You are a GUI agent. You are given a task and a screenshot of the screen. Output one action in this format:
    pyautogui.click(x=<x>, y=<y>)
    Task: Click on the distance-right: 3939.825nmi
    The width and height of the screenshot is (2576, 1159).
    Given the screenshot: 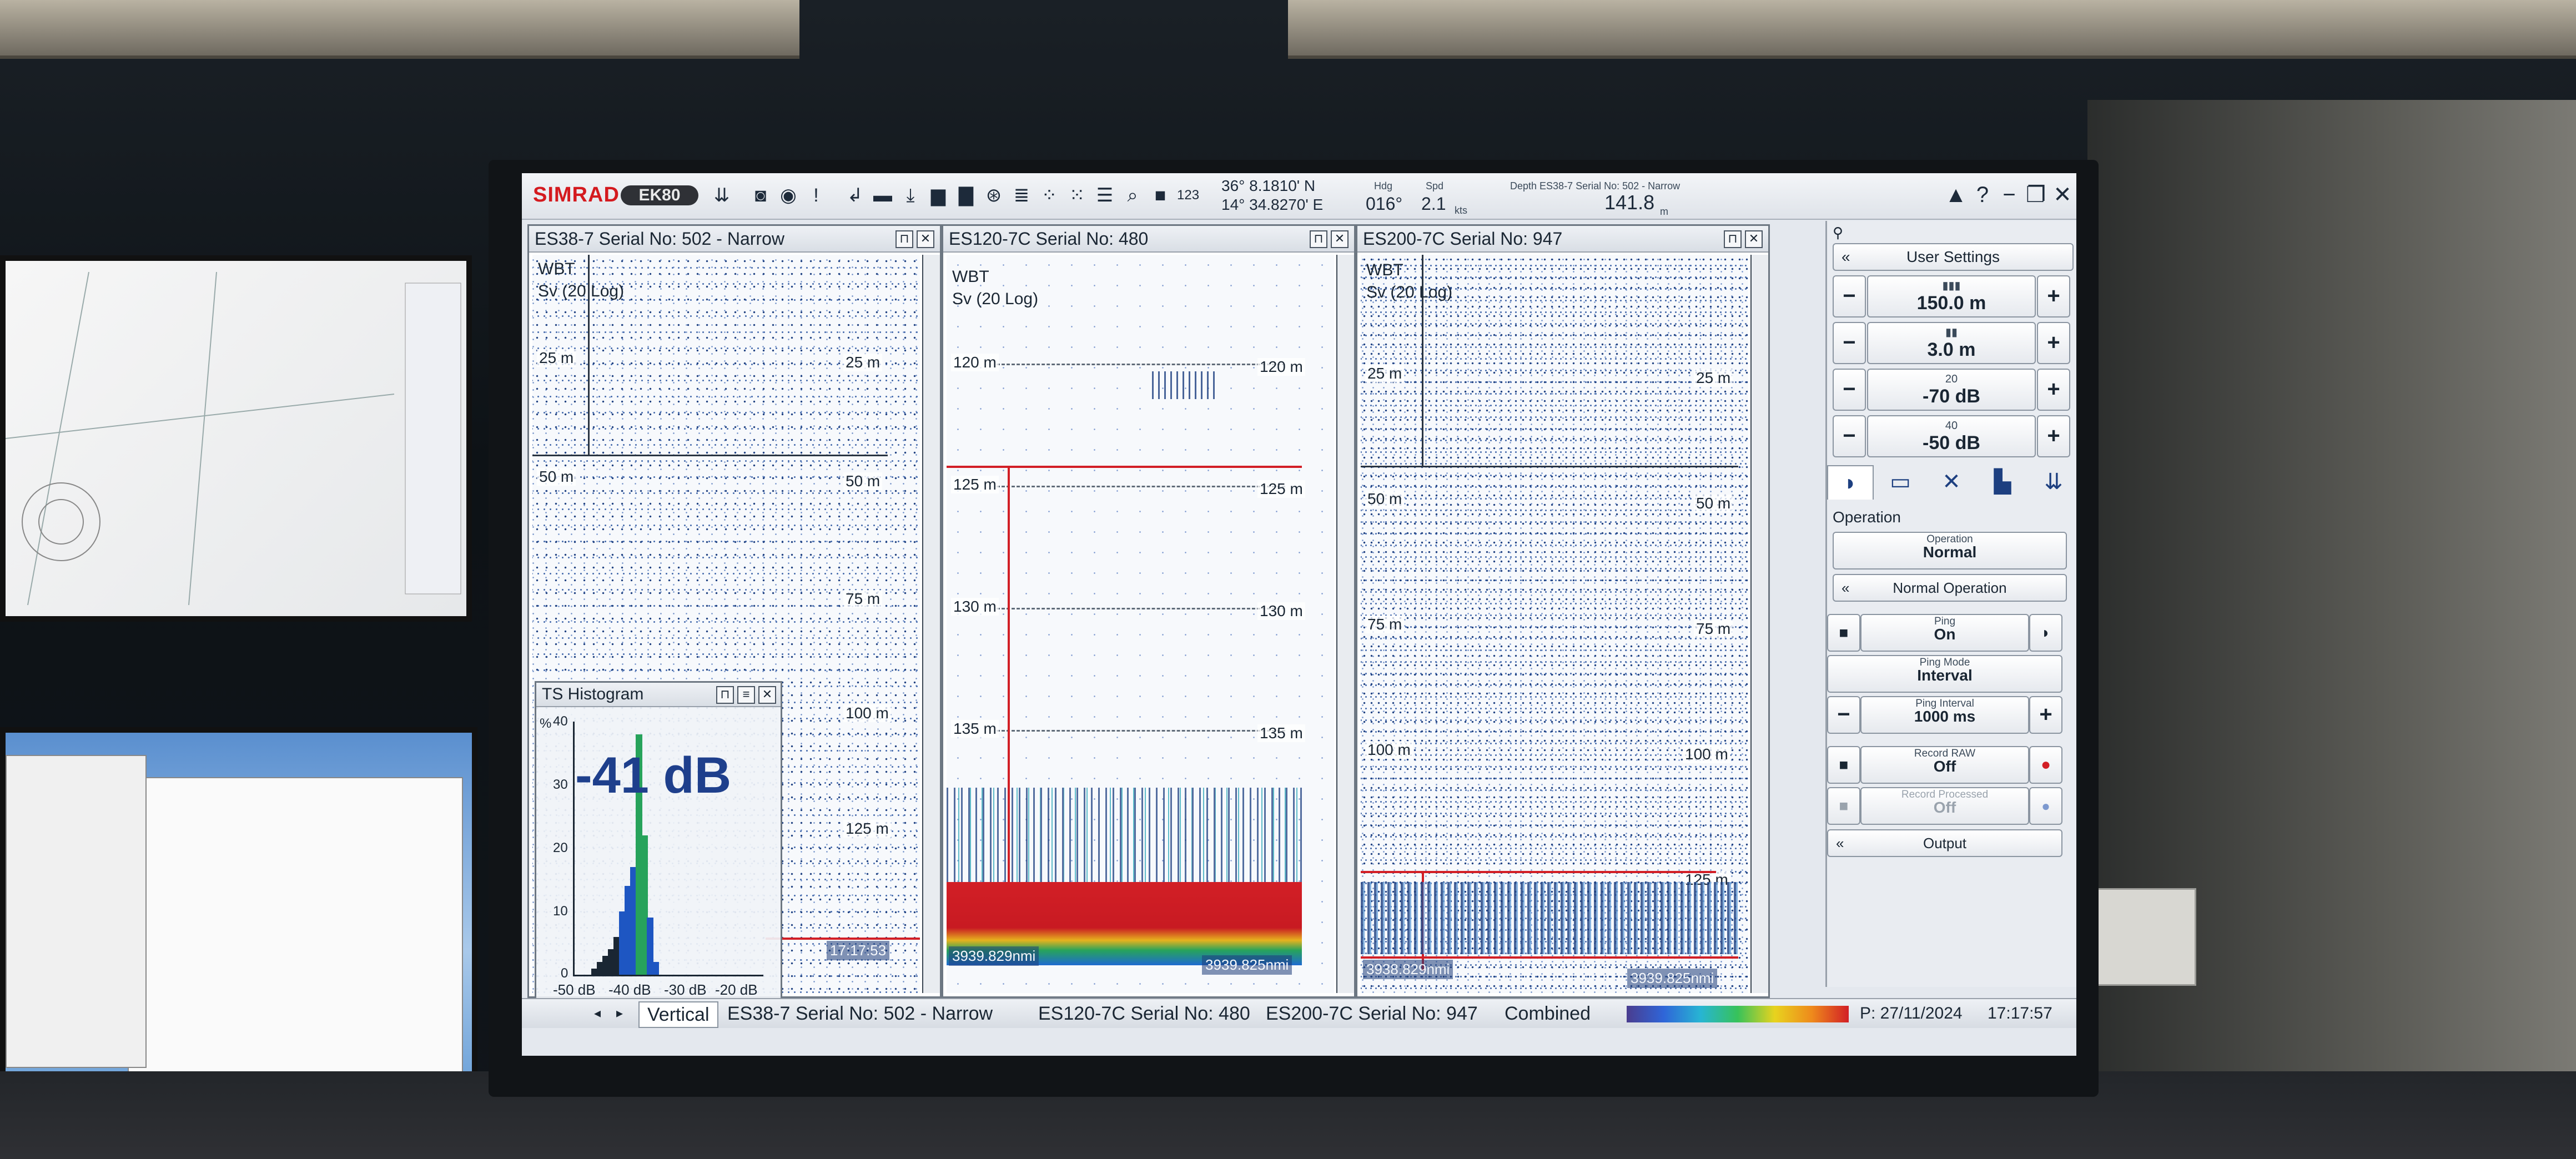 What is the action you would take?
    pyautogui.click(x=1247, y=965)
    